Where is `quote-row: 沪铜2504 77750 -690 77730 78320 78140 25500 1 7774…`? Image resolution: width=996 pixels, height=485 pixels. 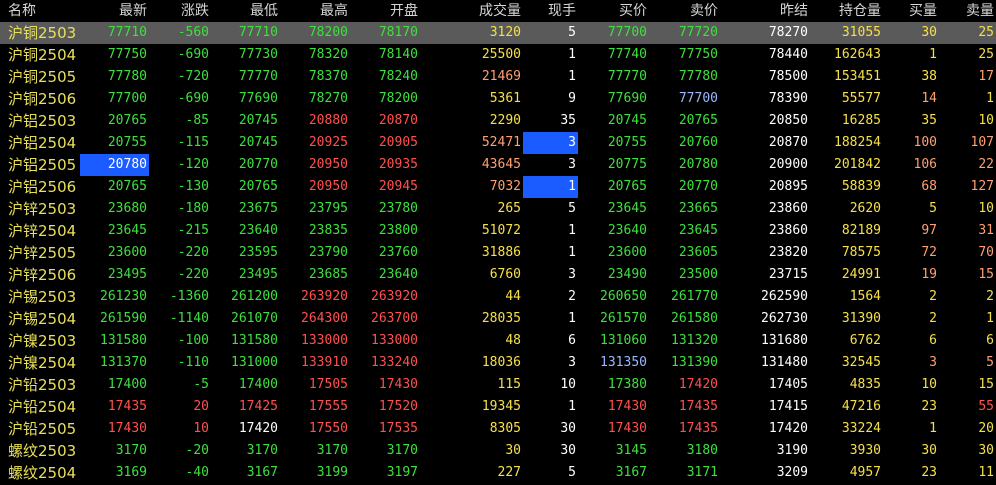 quote-row: 沪铜2504 77750 -690 77730 78320 78140 25500 1 7774… is located at coordinates (498, 55).